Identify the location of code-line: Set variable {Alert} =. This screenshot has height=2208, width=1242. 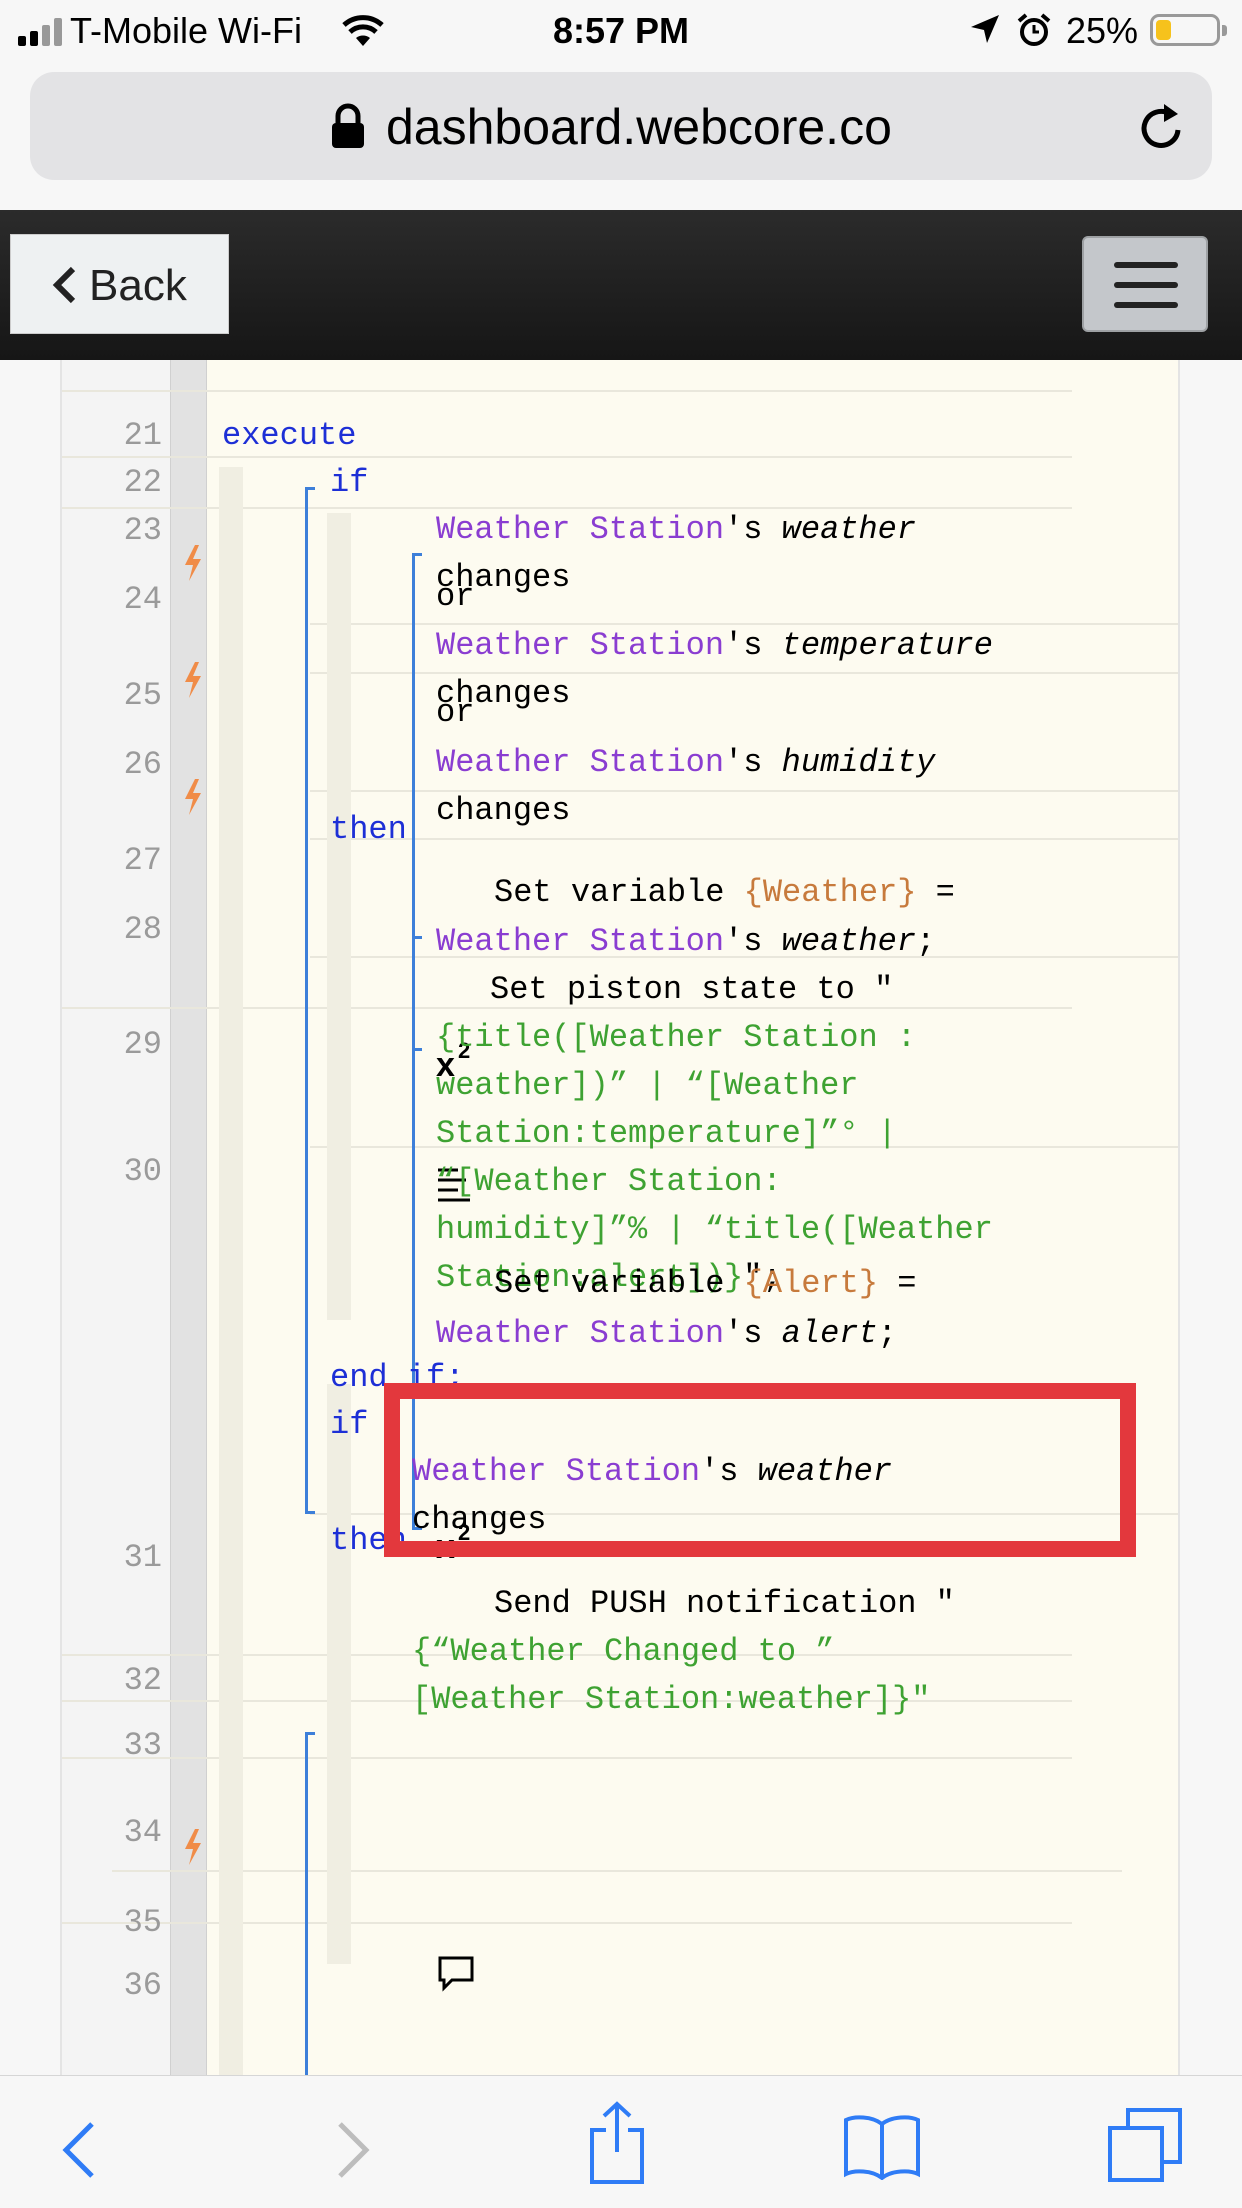
(705, 1283).